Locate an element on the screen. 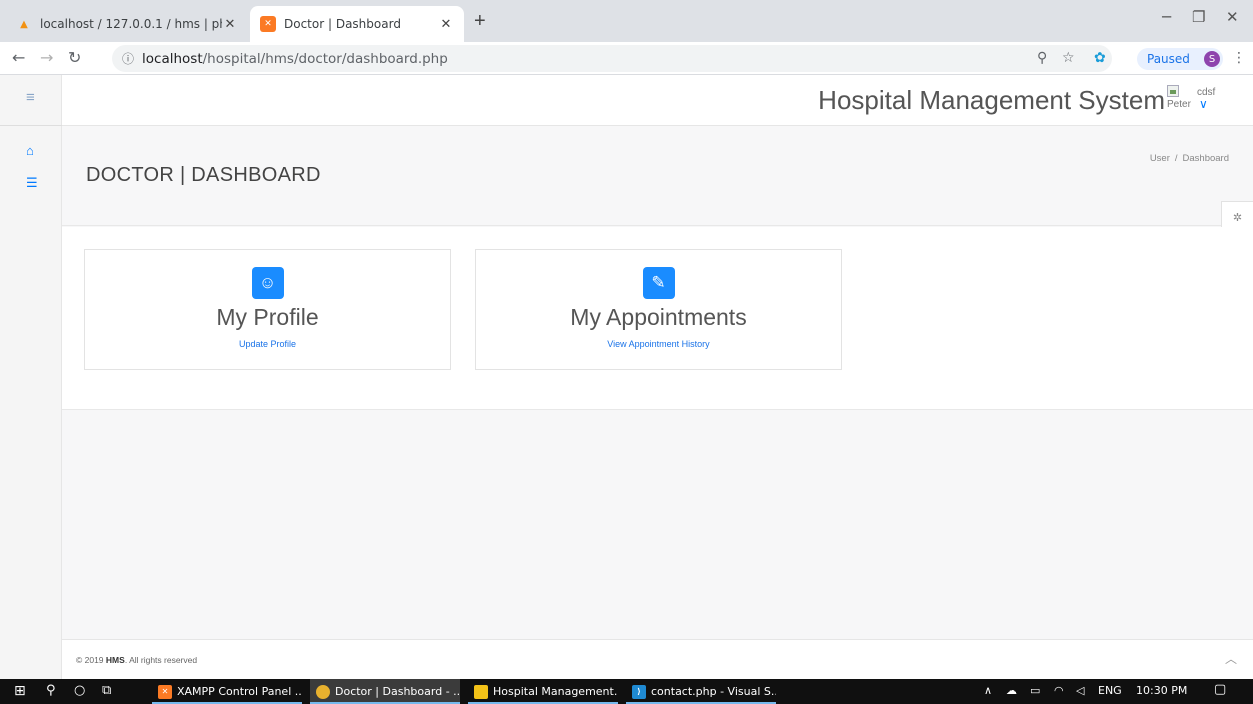 The width and height of the screenshot is (1253, 704). gear-icon: ✲ is located at coordinates (1237, 217).